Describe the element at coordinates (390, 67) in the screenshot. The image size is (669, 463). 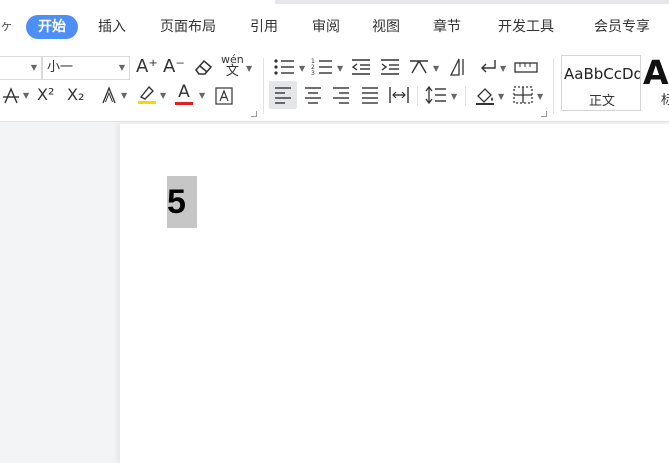
I see `increase-indent-icon` at that location.